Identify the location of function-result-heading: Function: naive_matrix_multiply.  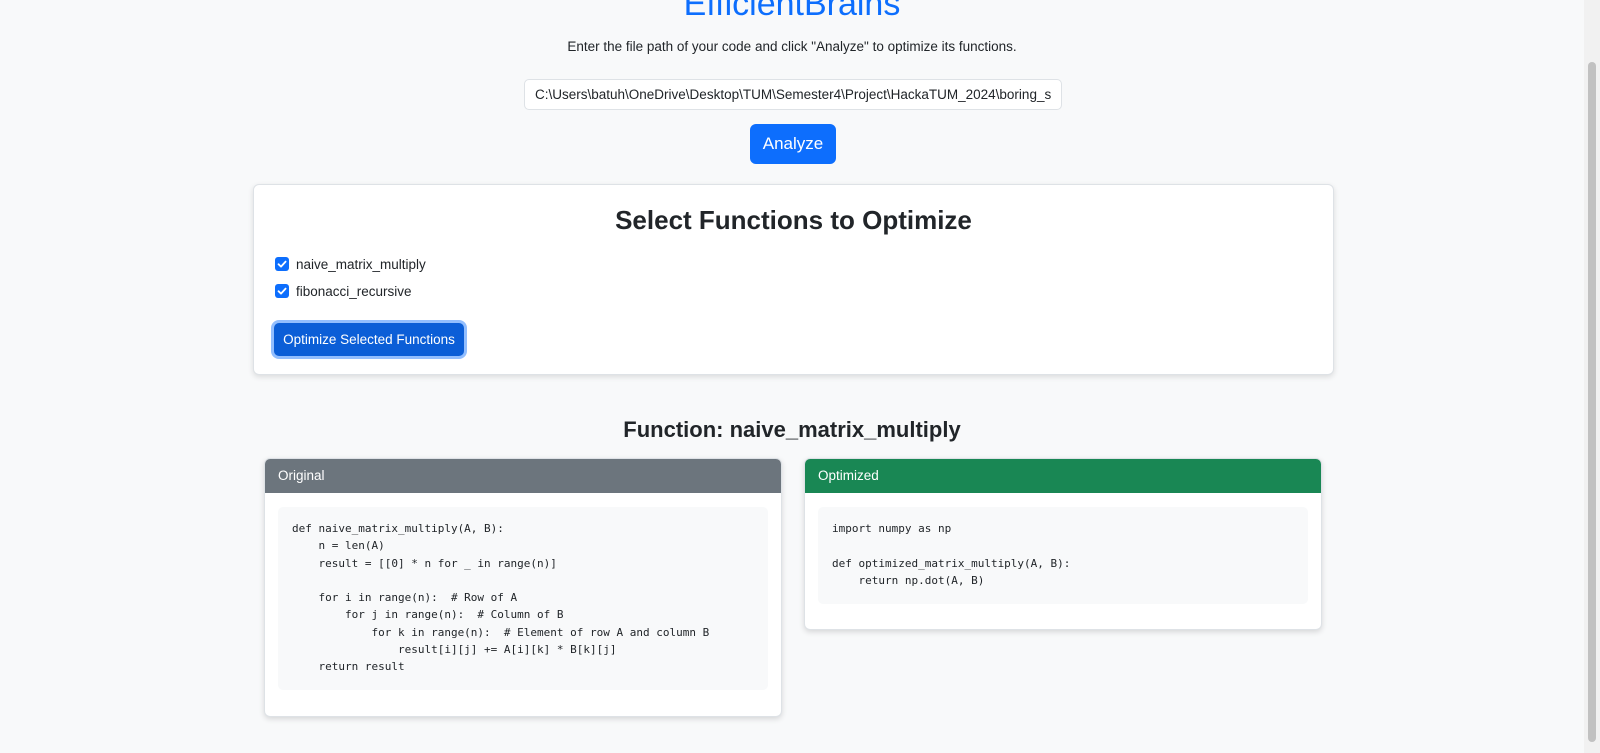
(792, 429).